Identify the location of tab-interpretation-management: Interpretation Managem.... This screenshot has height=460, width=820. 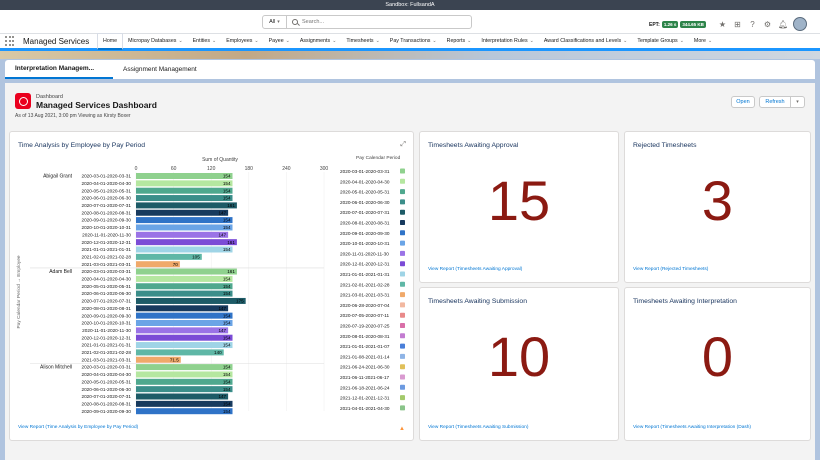
(59, 69).